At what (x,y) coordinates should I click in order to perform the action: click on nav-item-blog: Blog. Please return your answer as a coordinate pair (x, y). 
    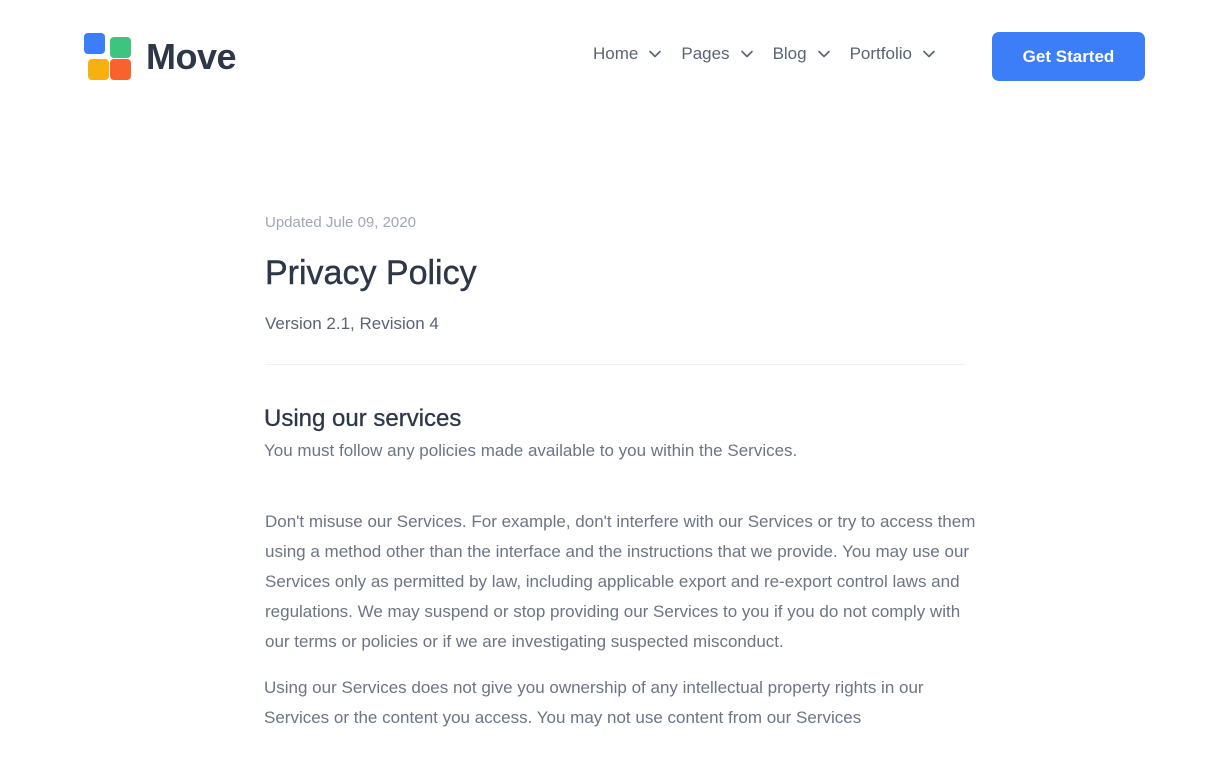
    Looking at the image, I should click on (802, 54).